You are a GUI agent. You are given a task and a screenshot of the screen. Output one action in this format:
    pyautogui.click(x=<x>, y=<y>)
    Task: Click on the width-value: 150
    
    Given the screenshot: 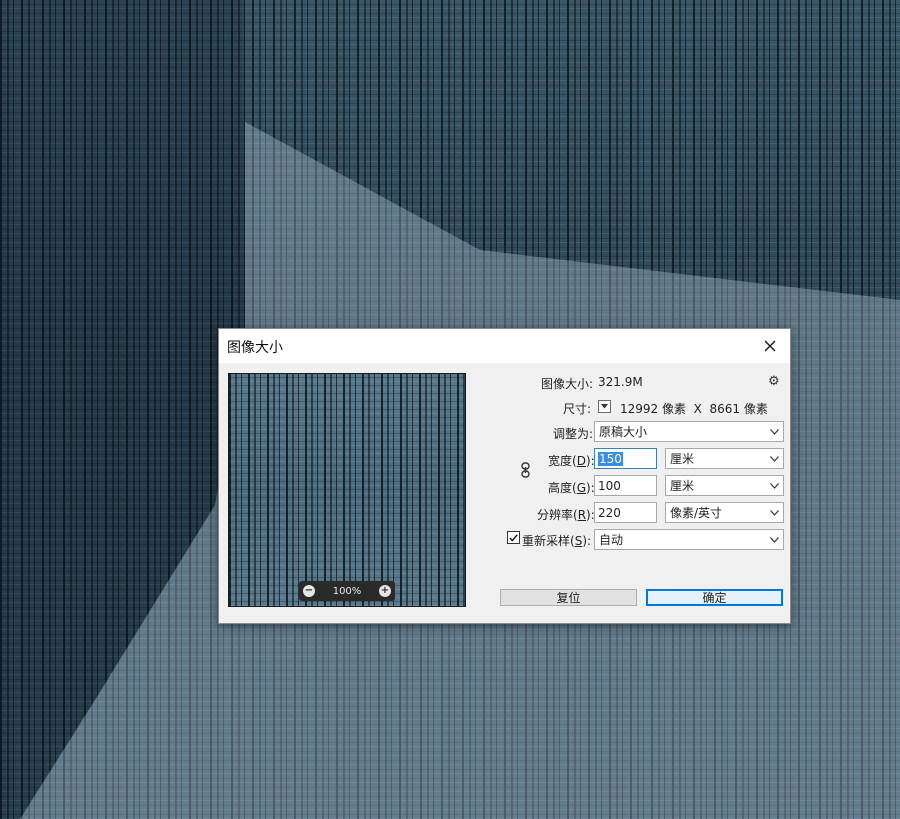 What is the action you would take?
    pyautogui.click(x=610, y=458)
    